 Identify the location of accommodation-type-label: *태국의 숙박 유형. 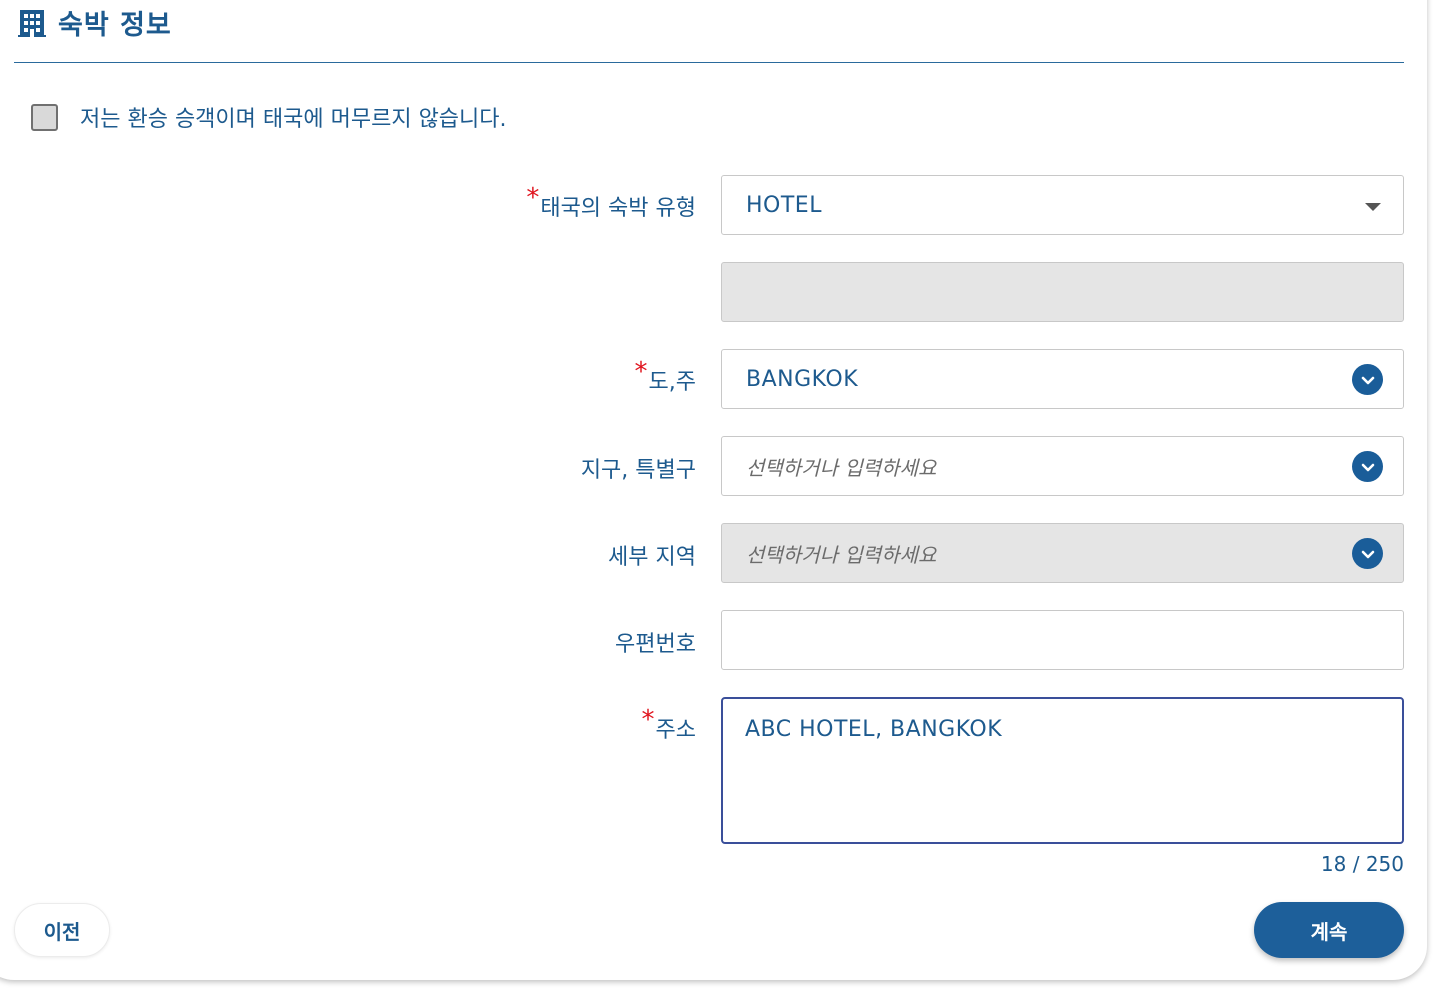
(611, 202).